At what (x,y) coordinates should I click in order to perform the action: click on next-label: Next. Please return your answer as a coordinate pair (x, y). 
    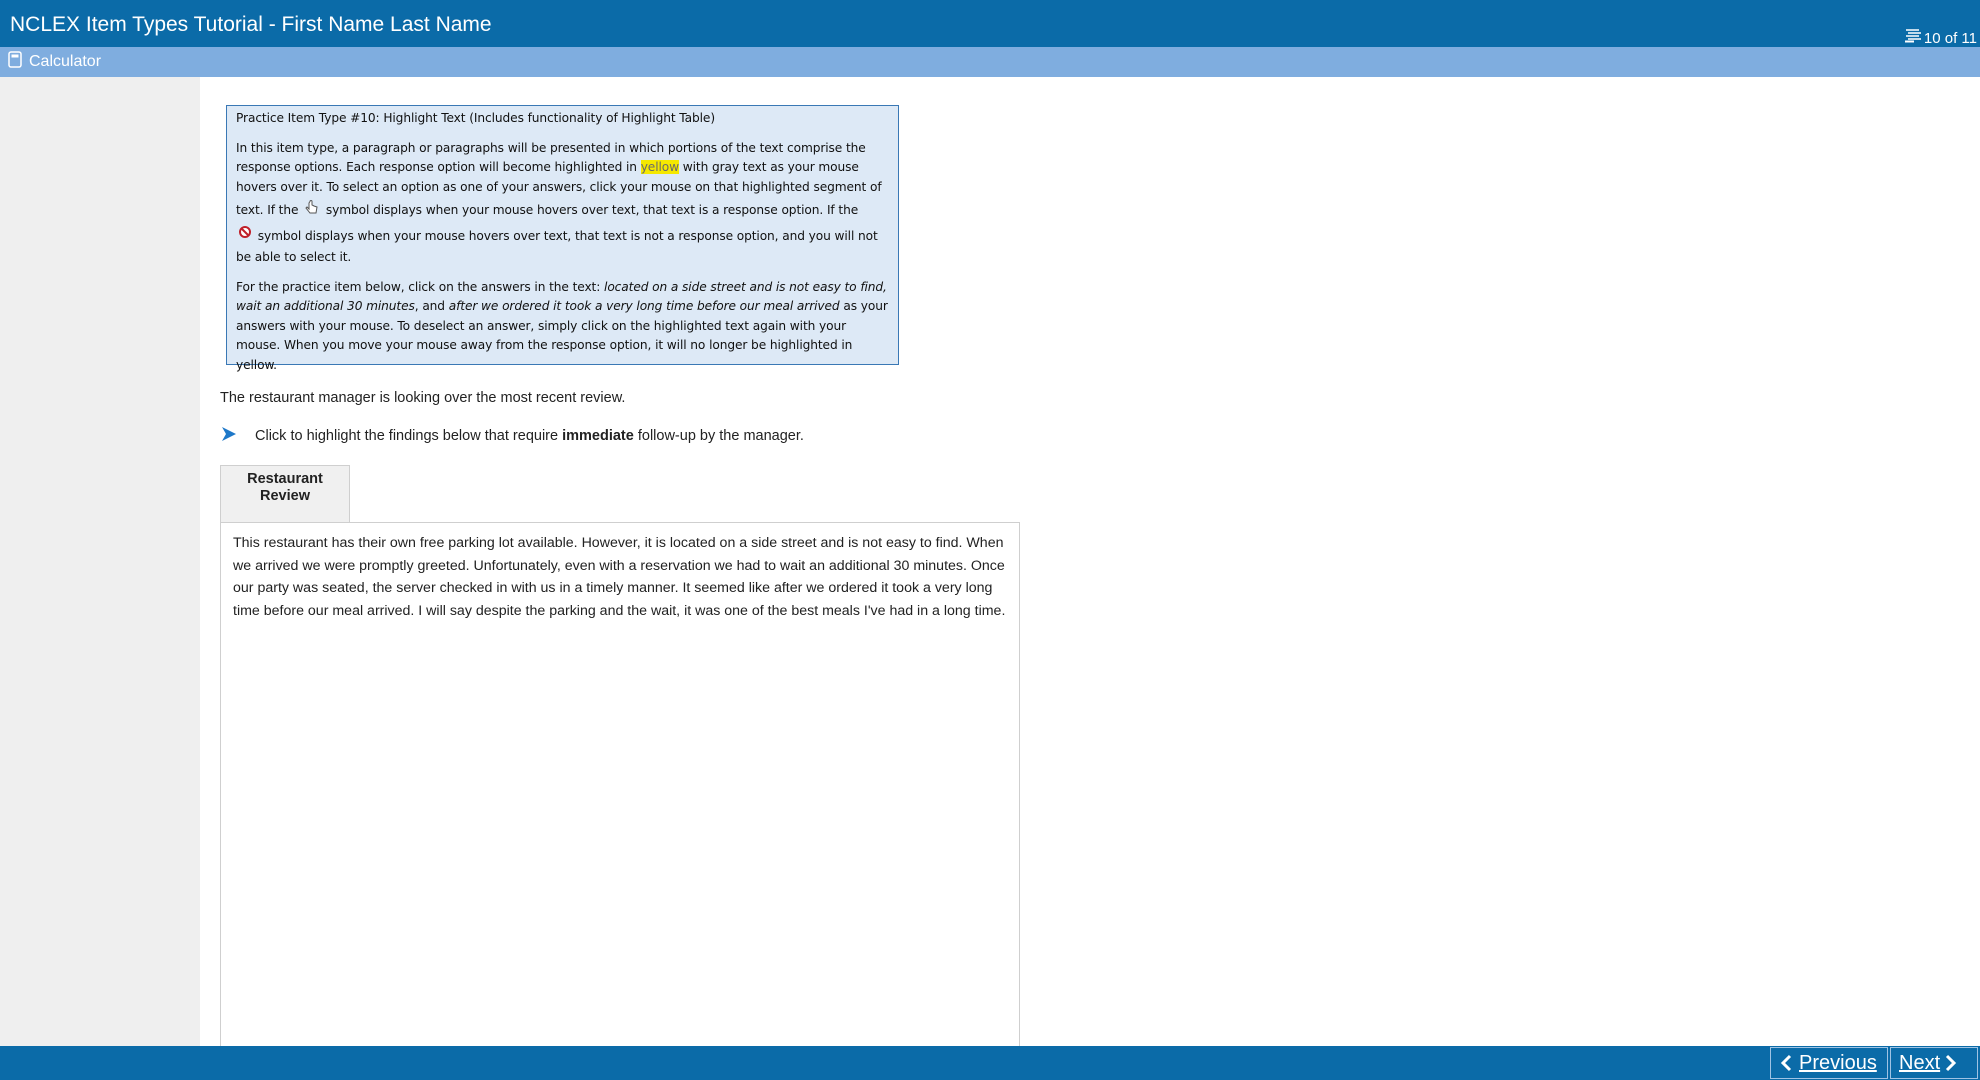
    Looking at the image, I should click on (1920, 1062).